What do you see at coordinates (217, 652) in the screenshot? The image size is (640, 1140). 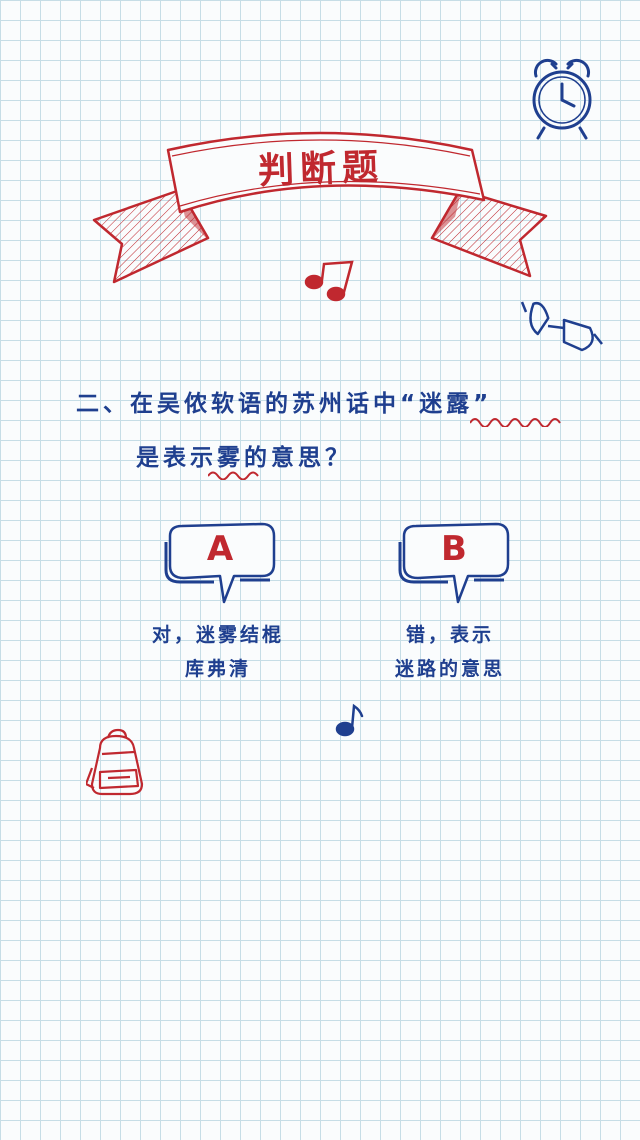 I see `option-a-text: 对，迷雾结棍 库弗清` at bounding box center [217, 652].